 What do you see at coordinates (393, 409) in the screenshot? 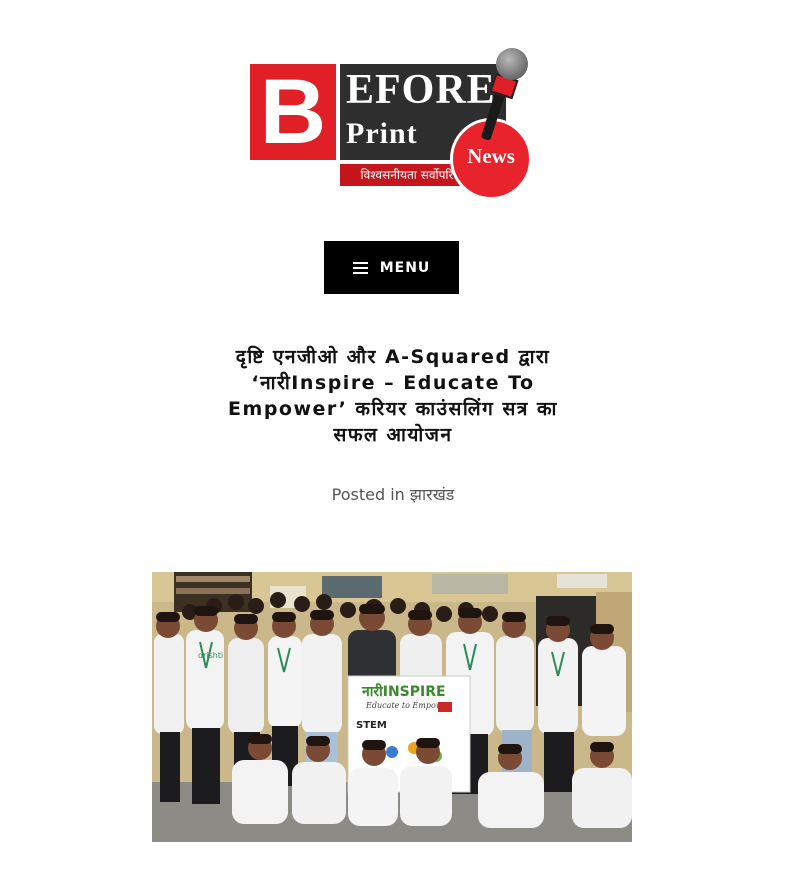
I see `post-title-line: Empower’ करियर काउंसलिंग सत्र का` at bounding box center [393, 409].